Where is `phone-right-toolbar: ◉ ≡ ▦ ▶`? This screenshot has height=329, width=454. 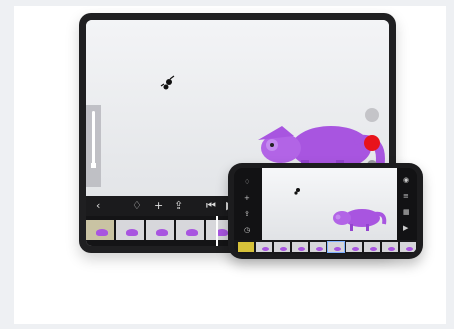 phone-right-toolbar: ◉ ≡ ▦ ▶ is located at coordinates (407, 204).